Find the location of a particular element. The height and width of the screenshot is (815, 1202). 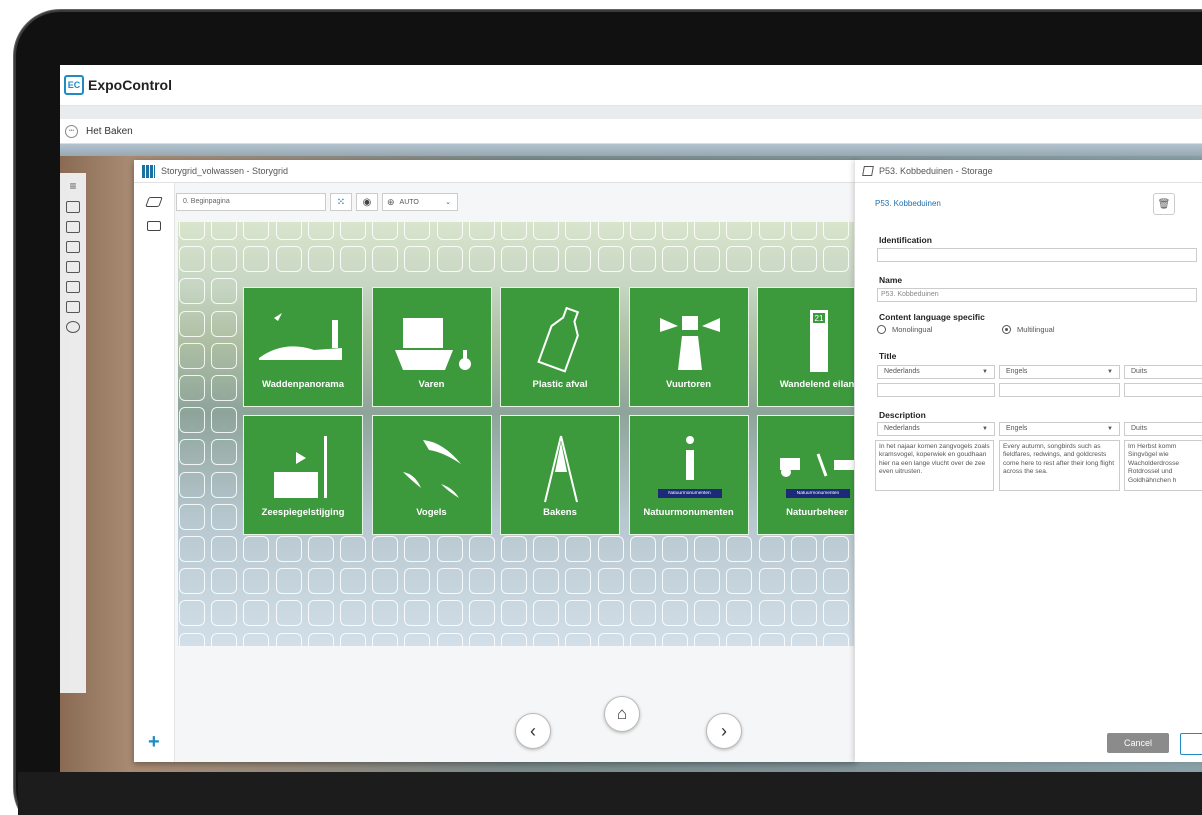

add-button: + is located at coordinates (154, 742).